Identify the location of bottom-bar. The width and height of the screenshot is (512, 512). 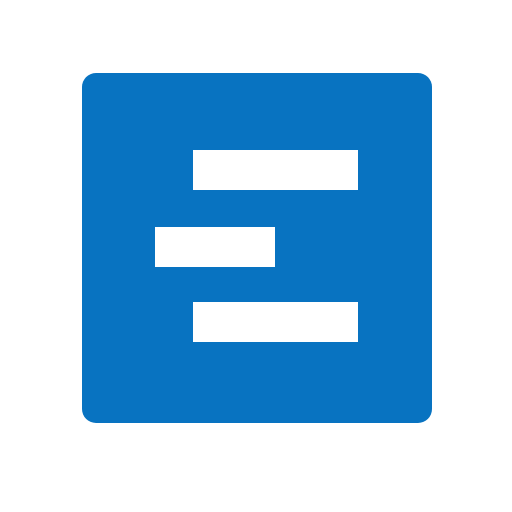
(275, 322).